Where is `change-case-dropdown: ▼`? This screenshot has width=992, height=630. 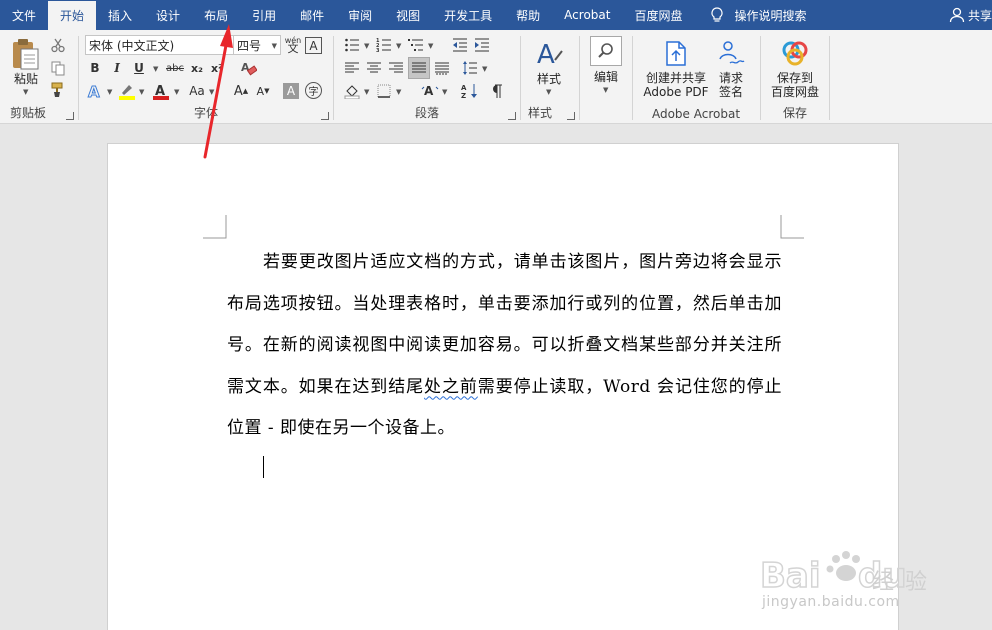
change-case-dropdown: ▼ is located at coordinates (211, 92).